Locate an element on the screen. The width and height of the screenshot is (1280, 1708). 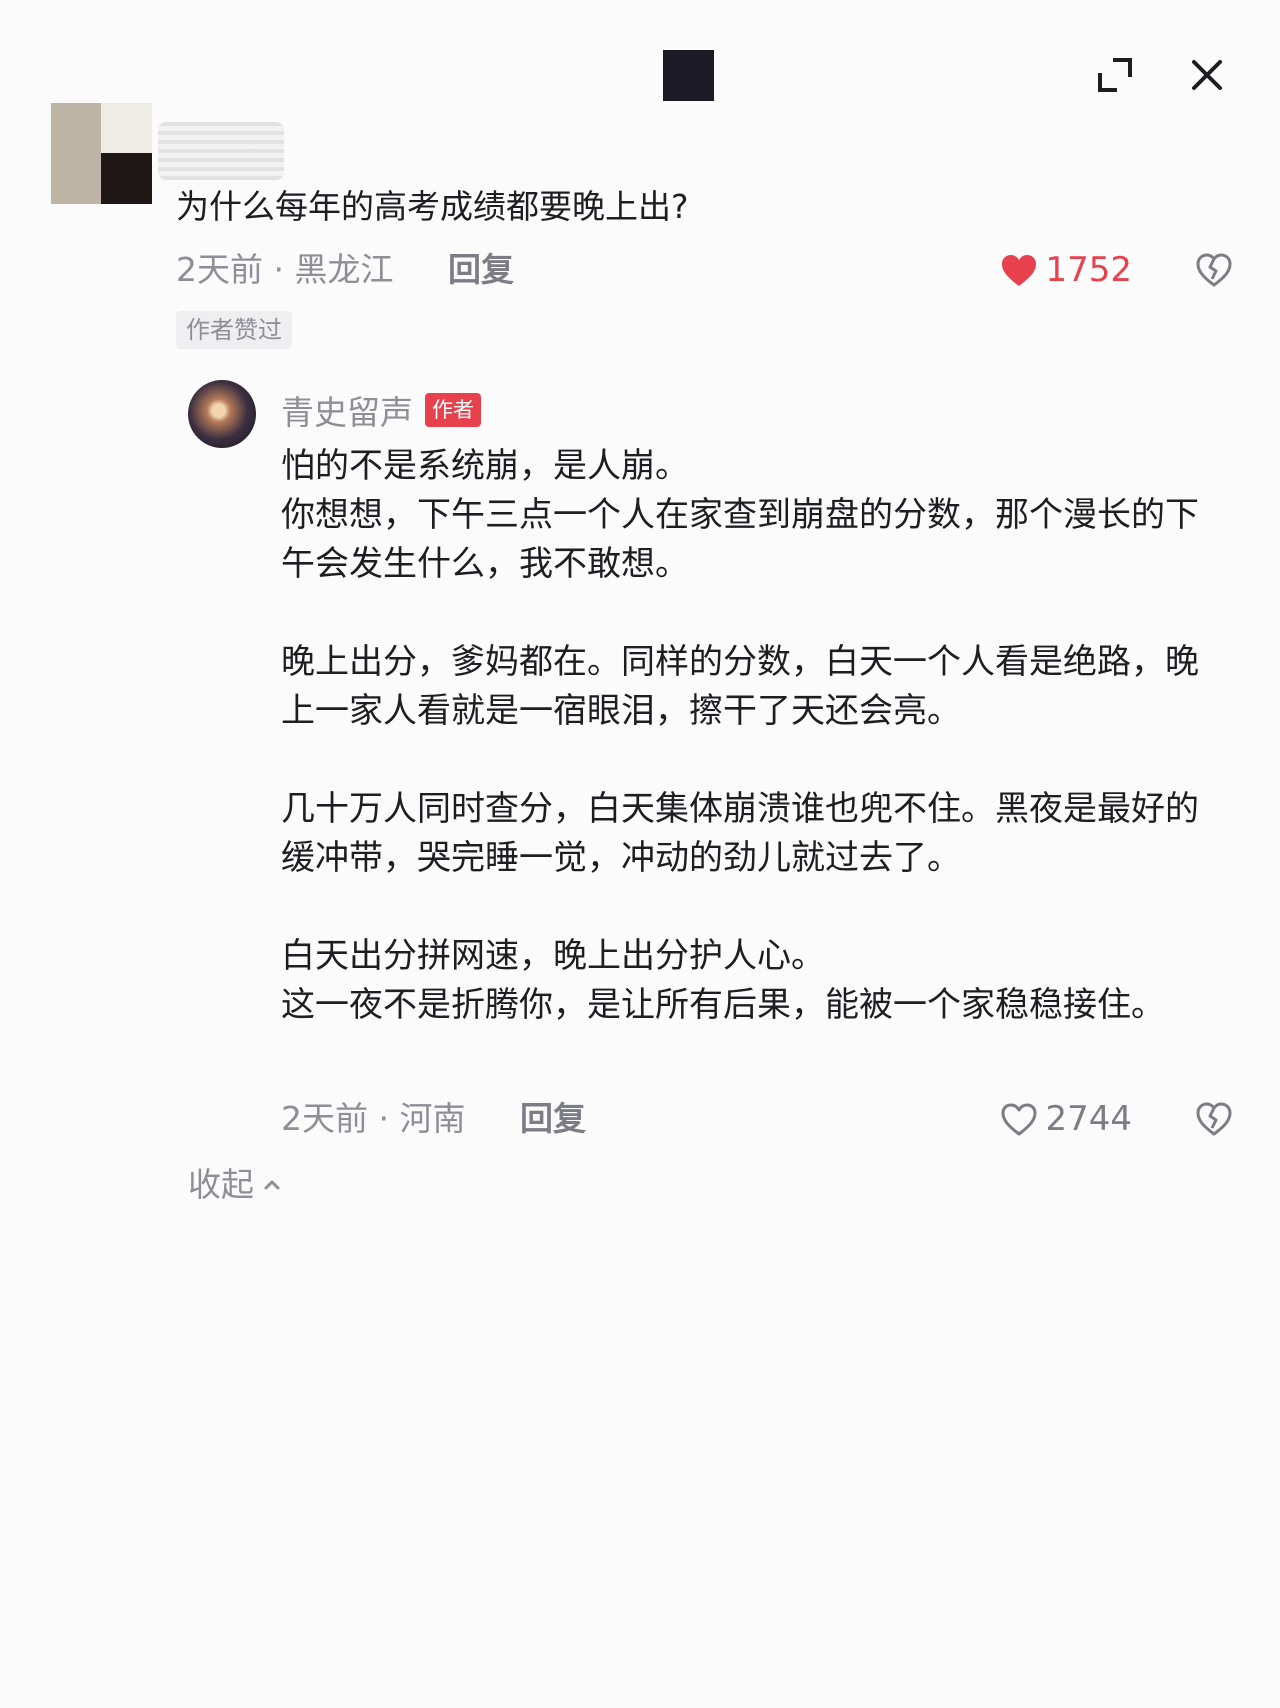
like-count: 2744 is located at coordinates (1088, 1119).